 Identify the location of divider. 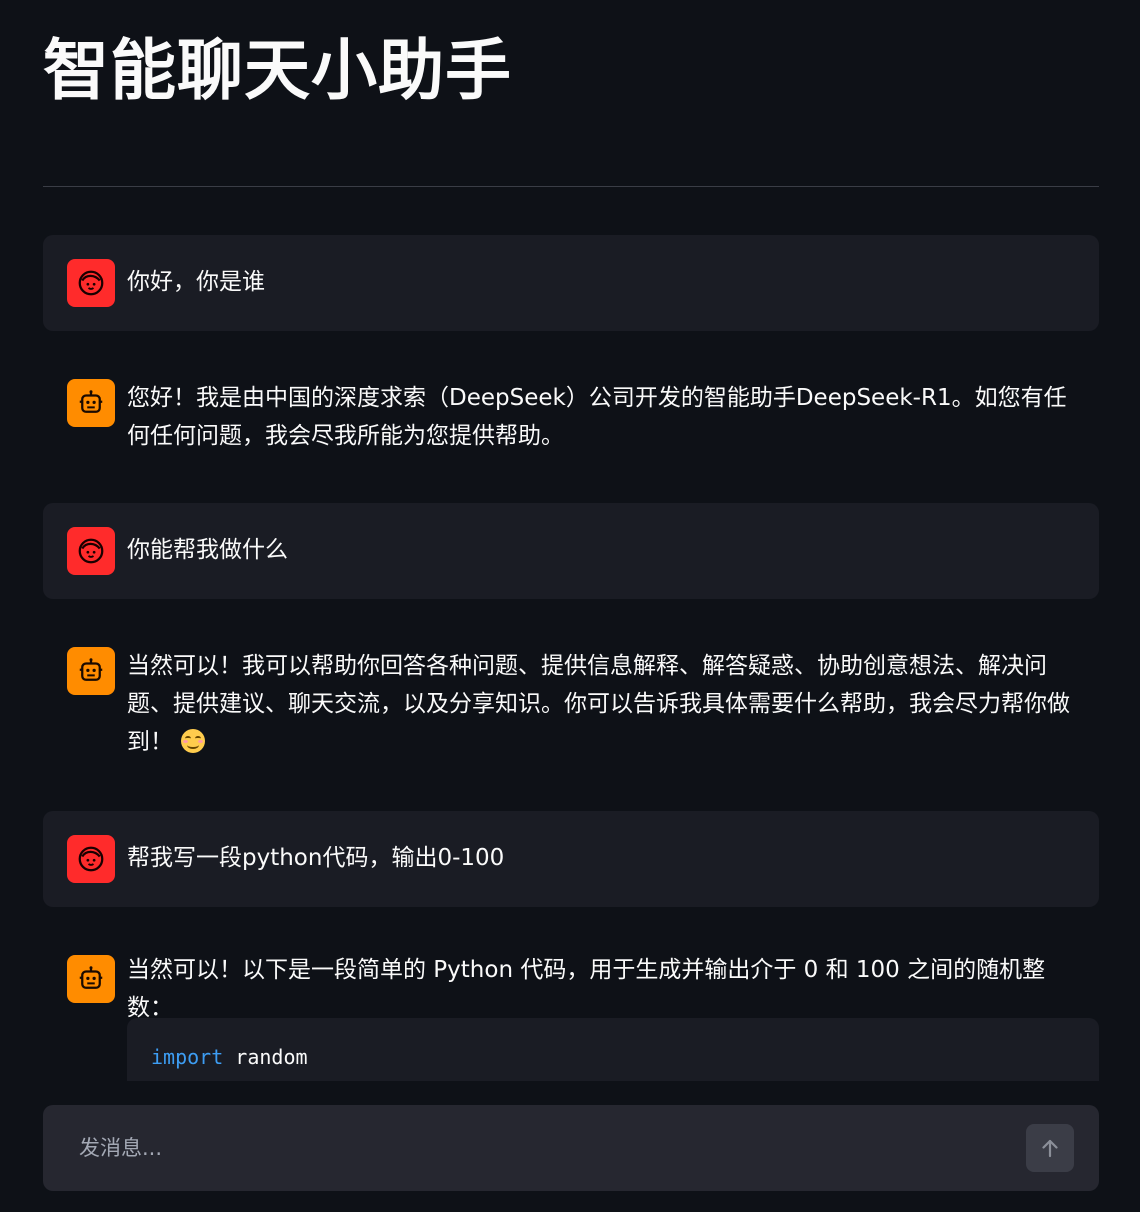
(571, 186).